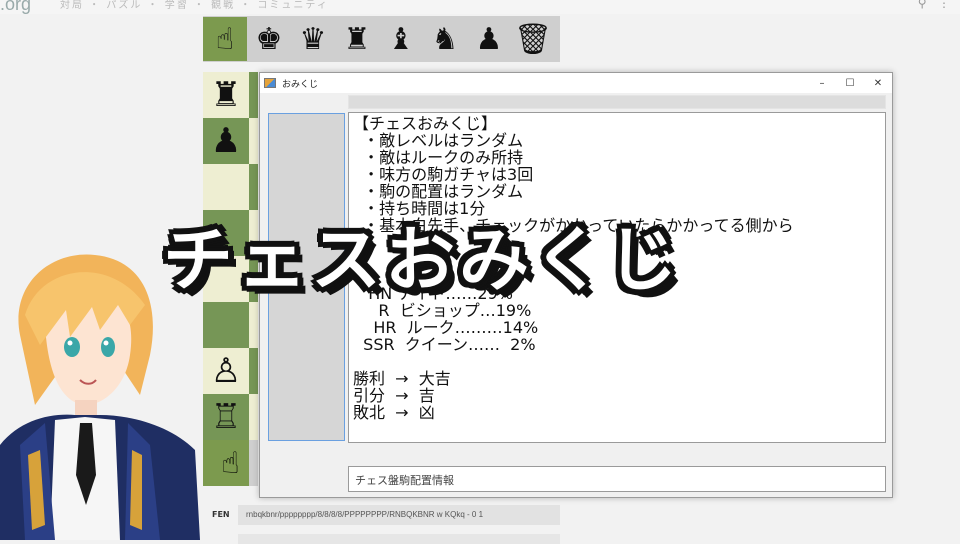 The image size is (960, 544). Describe the element at coordinates (269, 39) in the screenshot. I see `king-icon: ♚` at that location.